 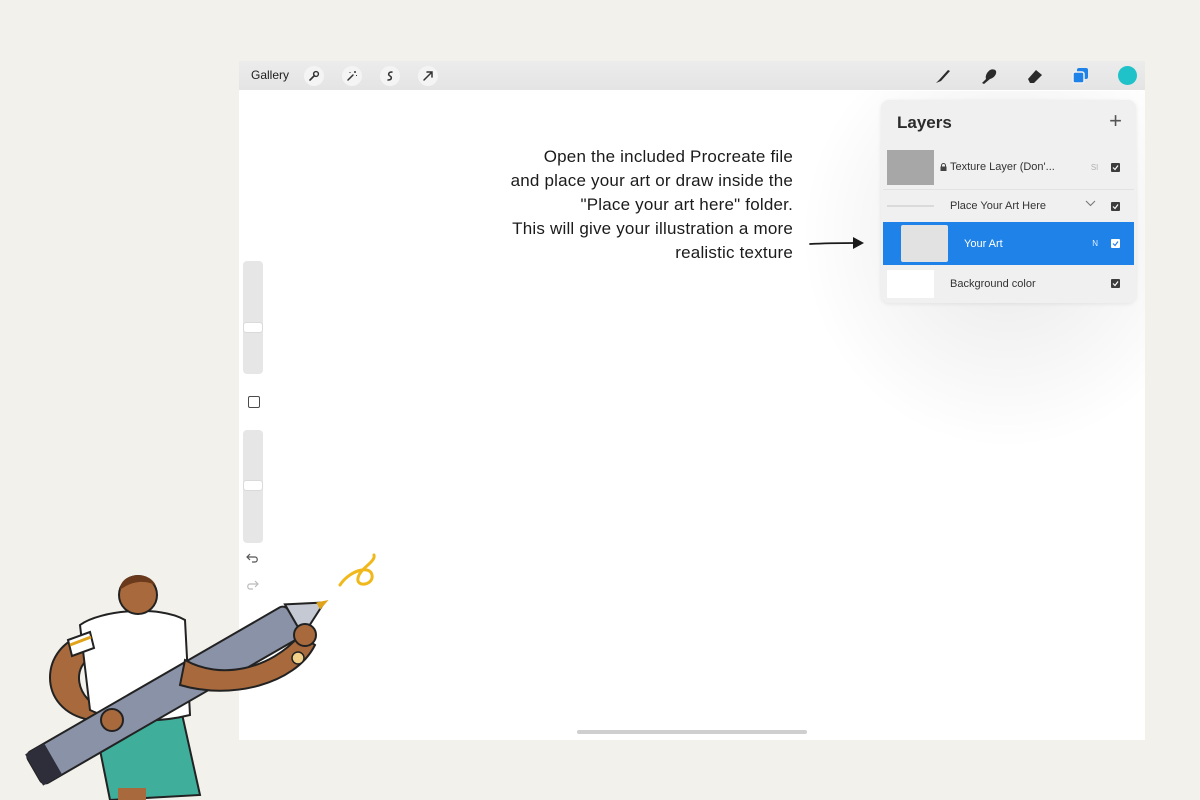 I want to click on adjustments-button, so click(x=352, y=76).